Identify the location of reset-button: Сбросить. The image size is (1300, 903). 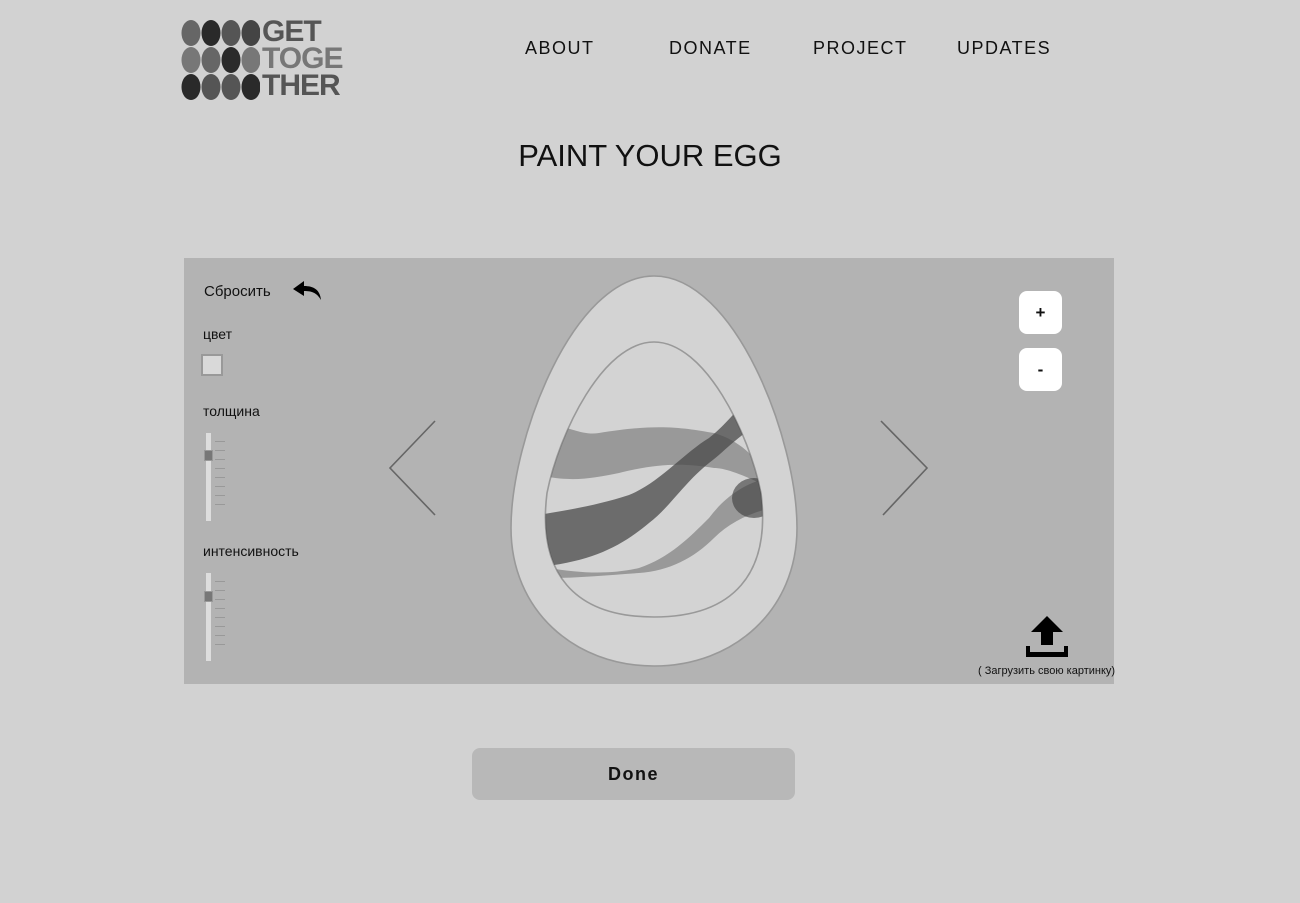
(237, 291).